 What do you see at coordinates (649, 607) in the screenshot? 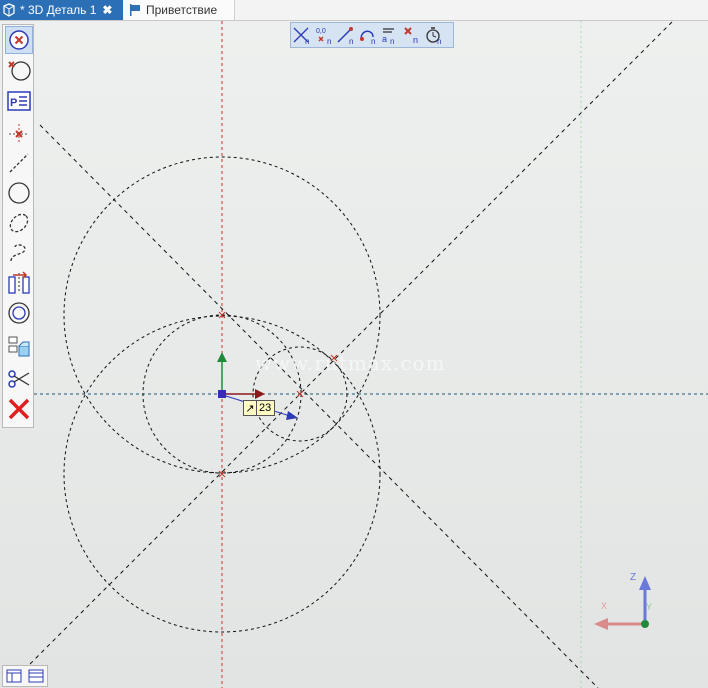
I see `triad-y-label: Y` at bounding box center [649, 607].